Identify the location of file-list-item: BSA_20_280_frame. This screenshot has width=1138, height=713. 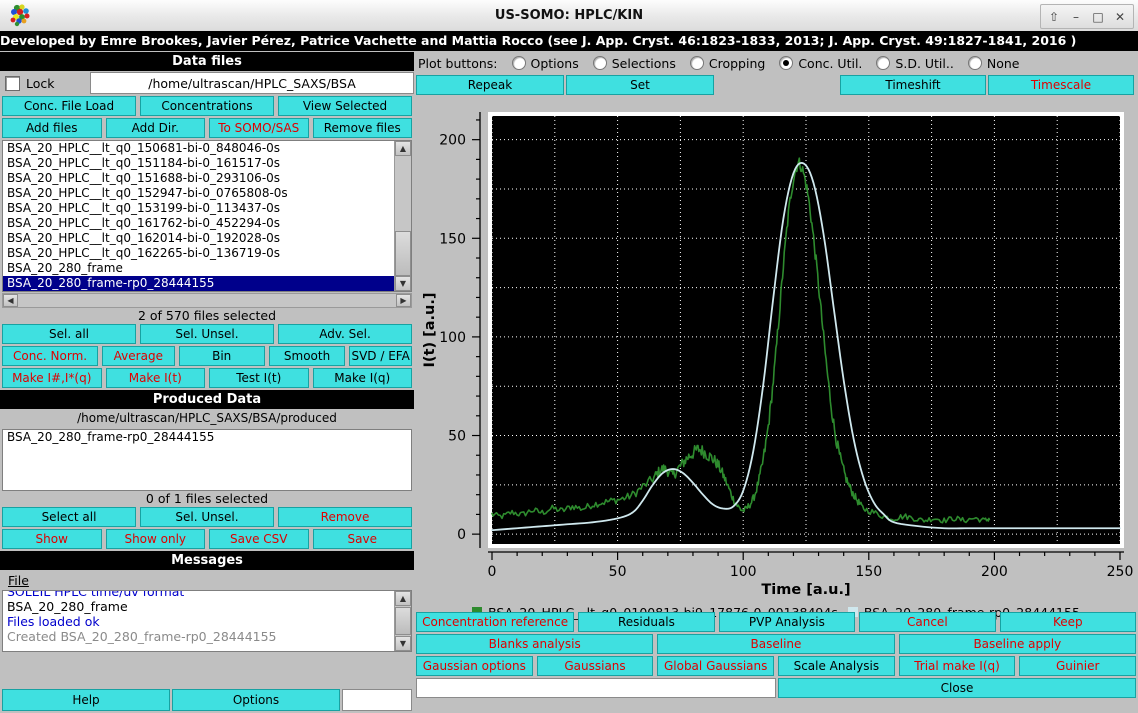
(198, 268).